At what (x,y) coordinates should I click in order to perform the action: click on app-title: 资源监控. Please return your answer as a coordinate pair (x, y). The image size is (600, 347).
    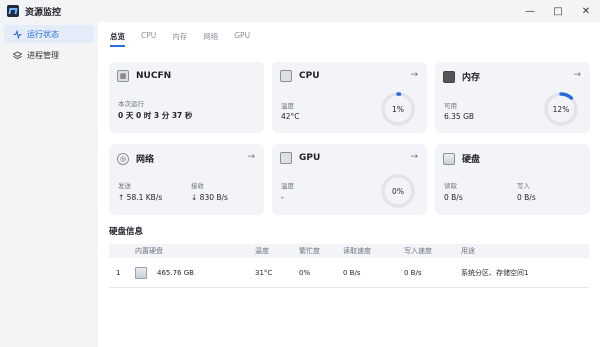
    Looking at the image, I should click on (43, 12).